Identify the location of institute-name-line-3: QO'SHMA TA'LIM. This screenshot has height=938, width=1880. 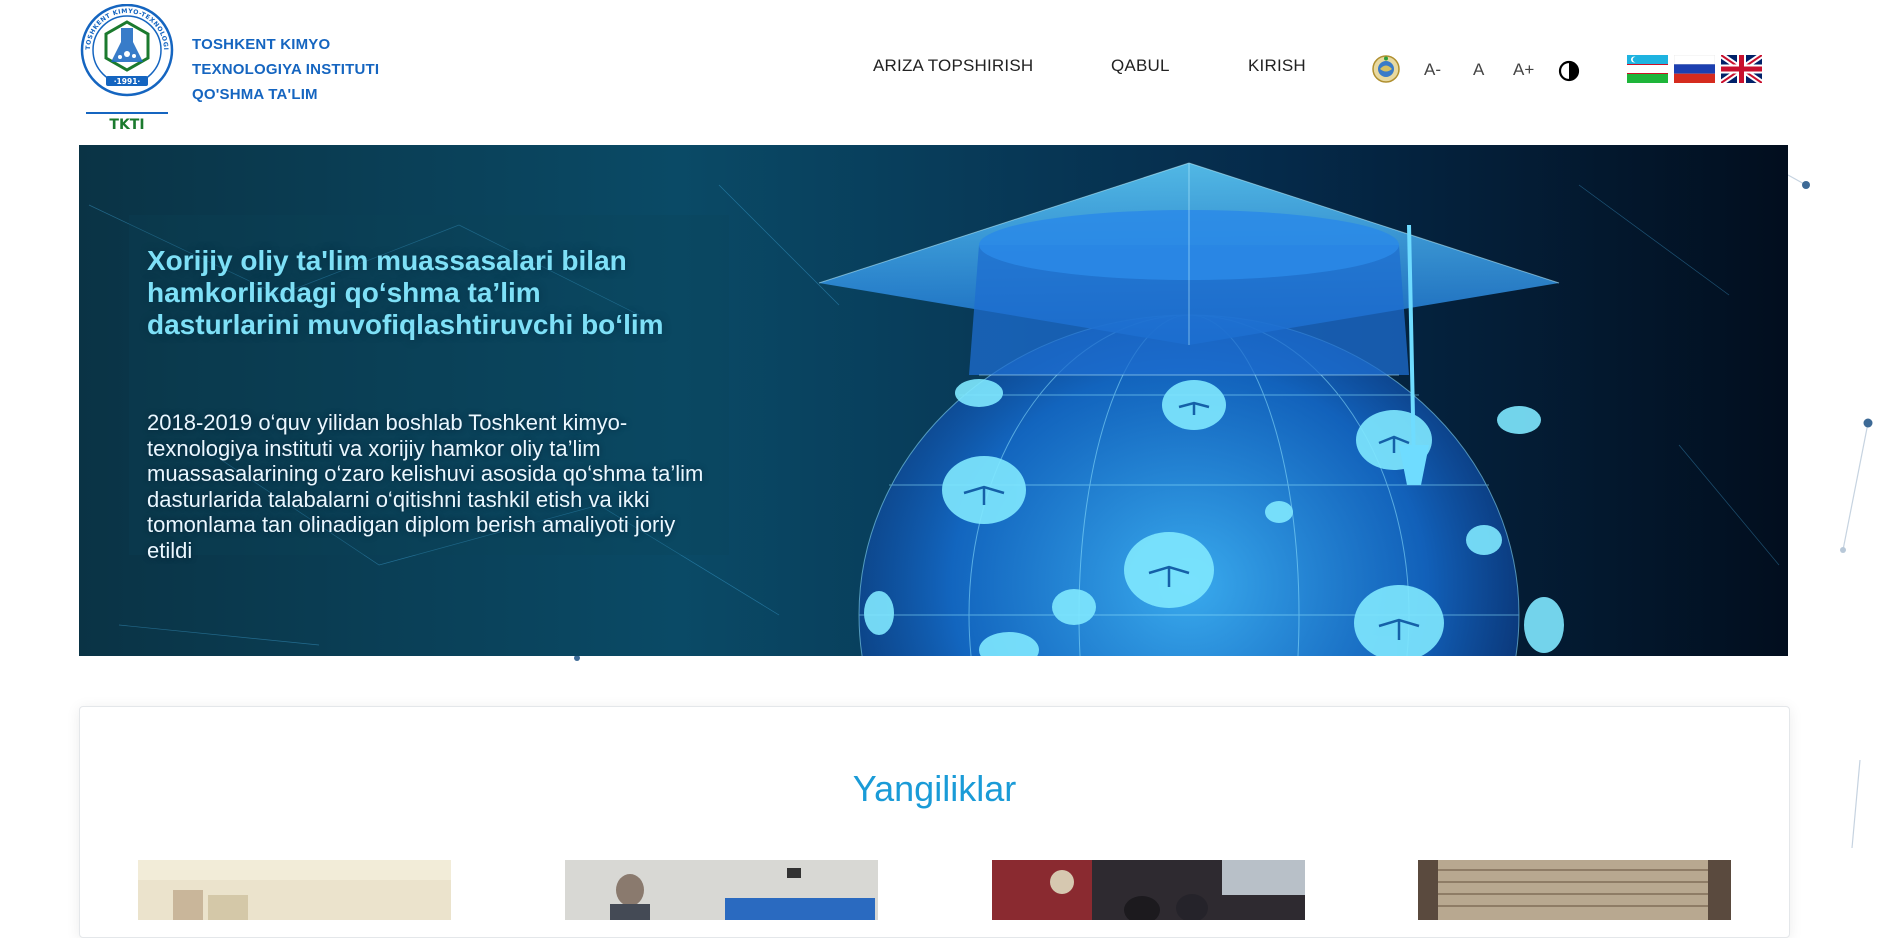
(255, 94).